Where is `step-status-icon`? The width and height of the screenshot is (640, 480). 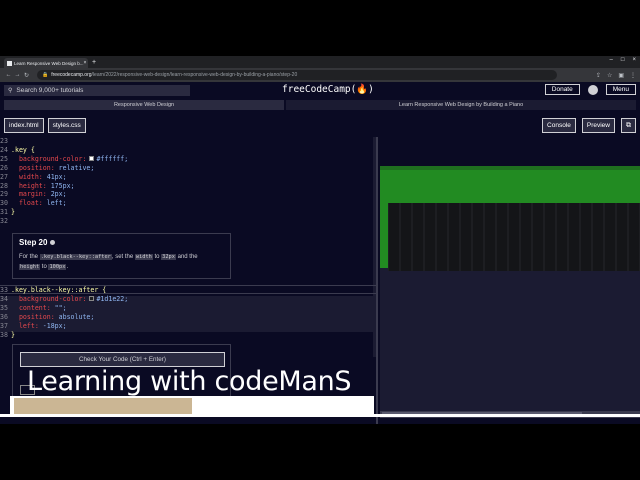 step-status-icon is located at coordinates (53, 242).